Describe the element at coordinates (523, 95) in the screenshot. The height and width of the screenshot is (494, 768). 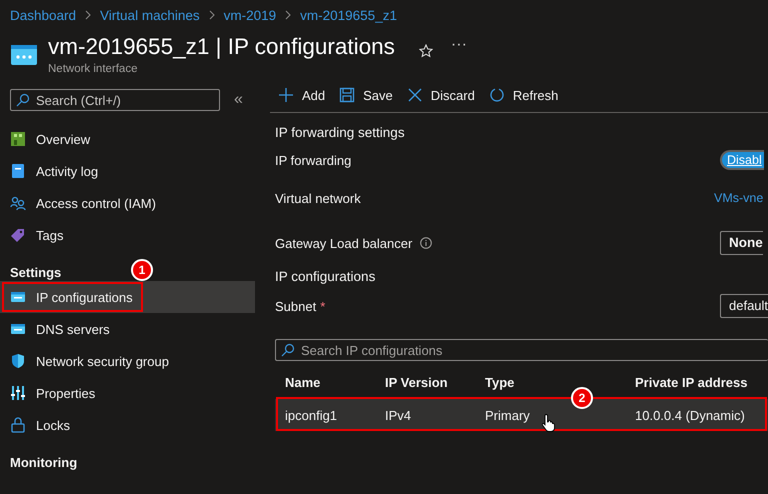
I see `toolbar-button: Refresh` at that location.